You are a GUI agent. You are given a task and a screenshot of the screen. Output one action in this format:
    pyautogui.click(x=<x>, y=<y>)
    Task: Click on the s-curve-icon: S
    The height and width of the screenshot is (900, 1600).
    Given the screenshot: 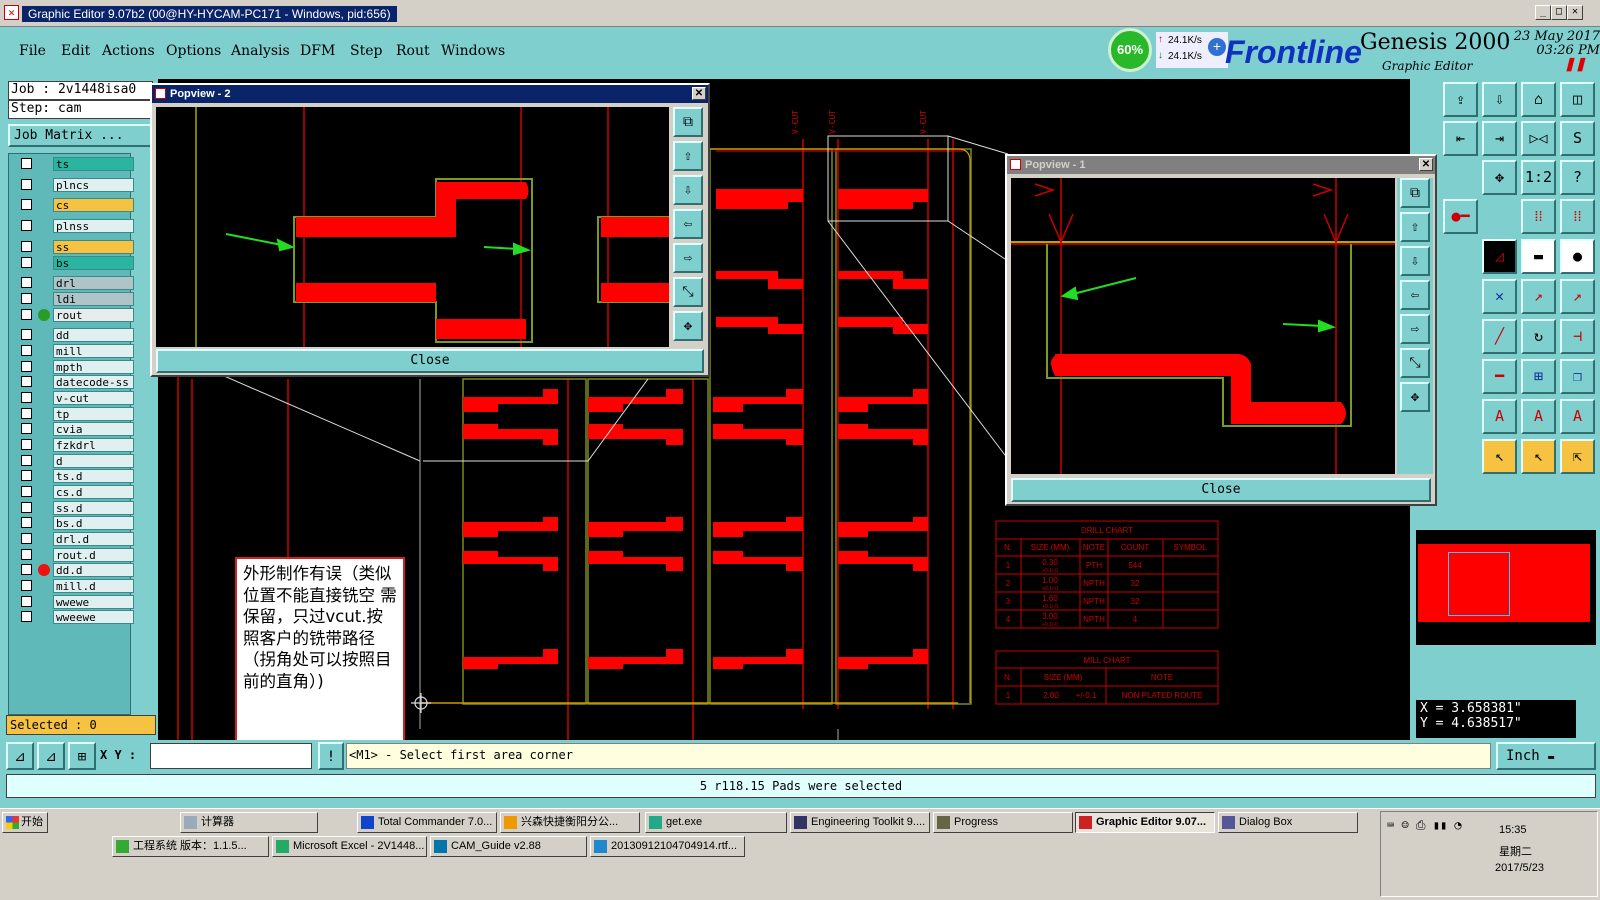 What is the action you would take?
    pyautogui.click(x=1577, y=138)
    